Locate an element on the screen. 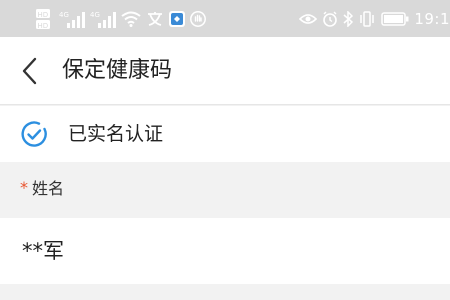 Image resolution: width=450 pixels, height=300 pixels. verification-status-text: 已实名认证 is located at coordinates (116, 134).